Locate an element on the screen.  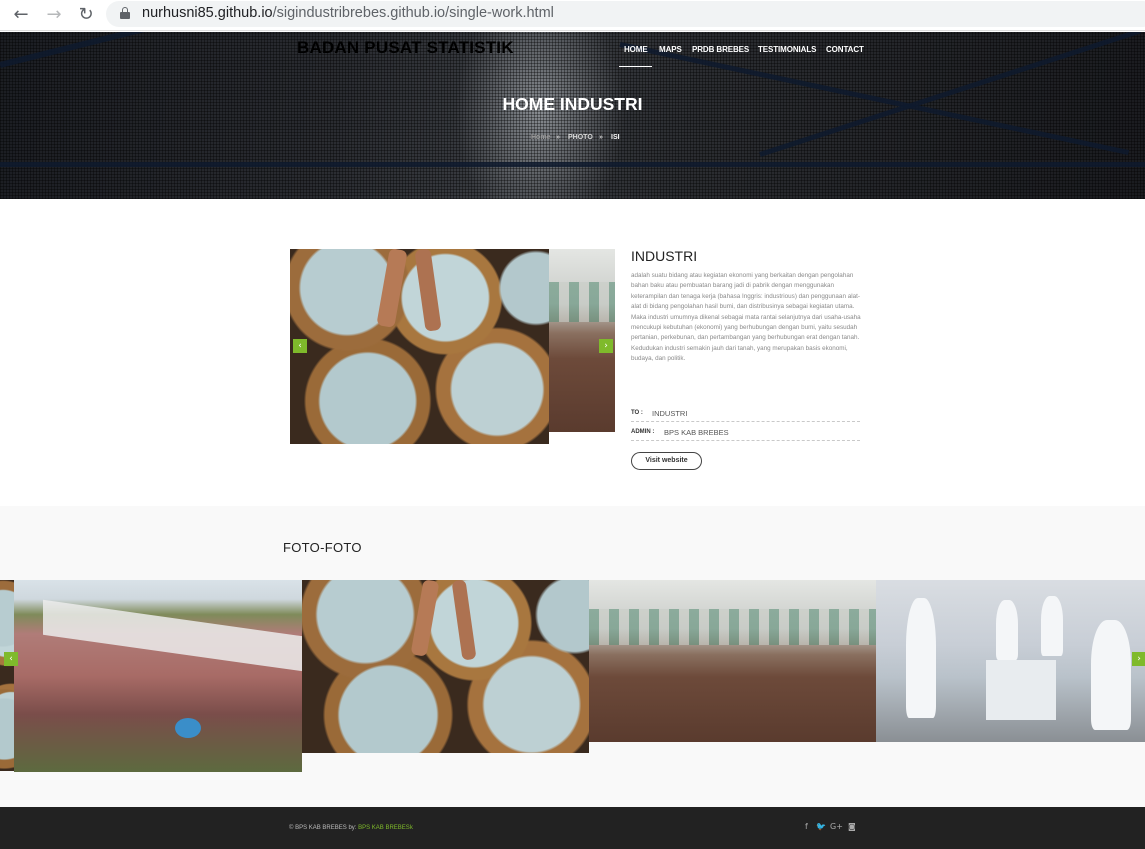
slider-next-icon: › is located at coordinates (606, 346).